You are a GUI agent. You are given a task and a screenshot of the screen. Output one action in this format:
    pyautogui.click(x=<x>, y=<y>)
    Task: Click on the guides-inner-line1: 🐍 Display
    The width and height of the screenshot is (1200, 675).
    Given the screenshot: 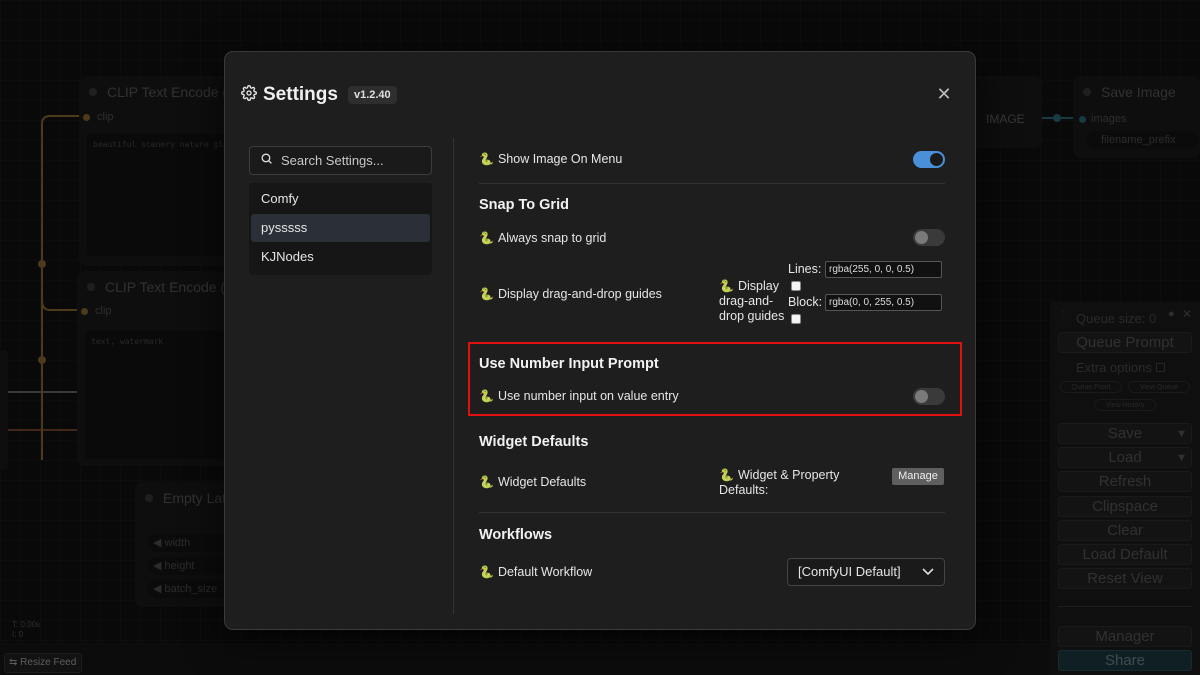 What is the action you would take?
    pyautogui.click(x=751, y=286)
    